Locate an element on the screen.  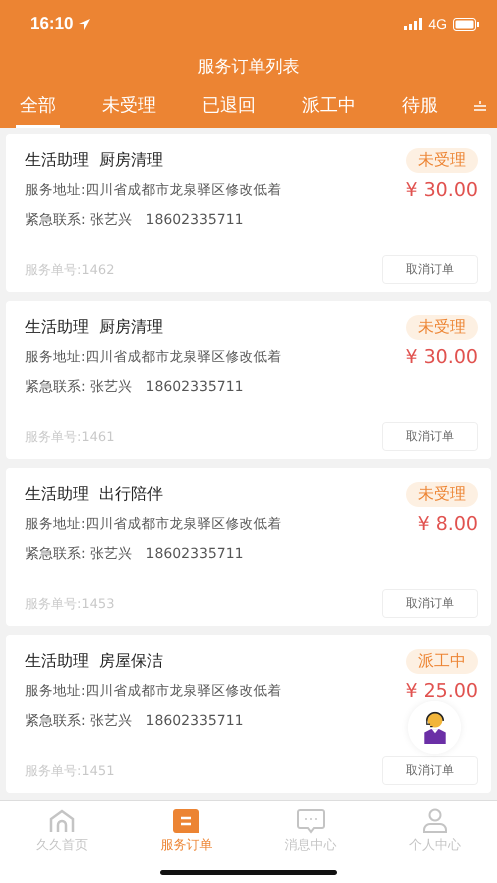
status-badge: 派工中 is located at coordinates (442, 661).